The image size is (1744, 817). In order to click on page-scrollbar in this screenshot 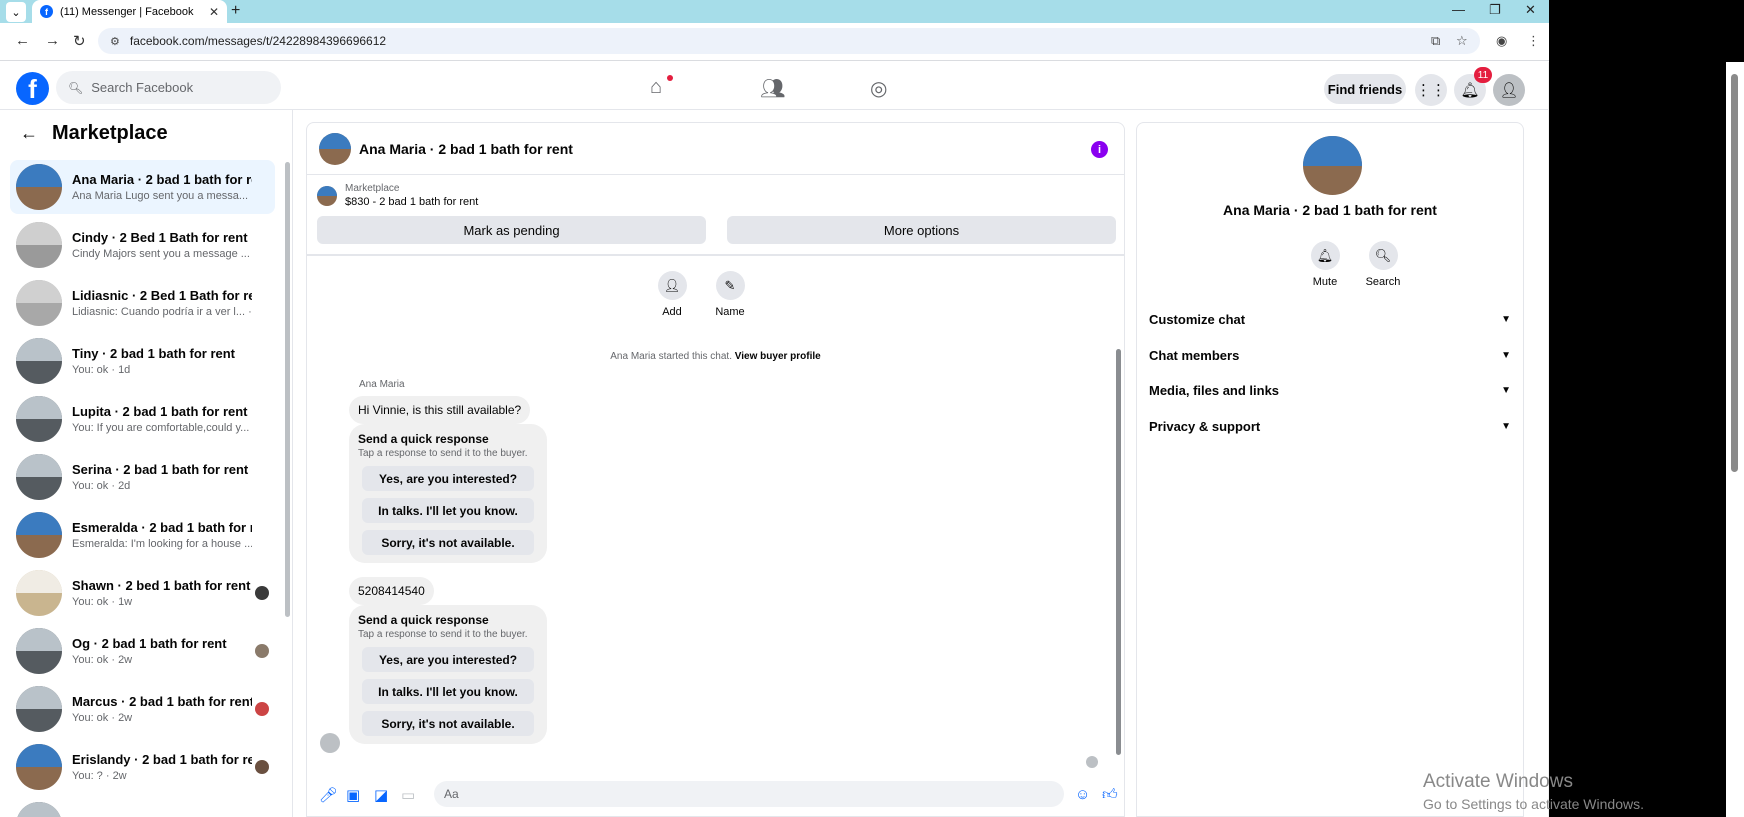, I will do `click(1548, 439)`.